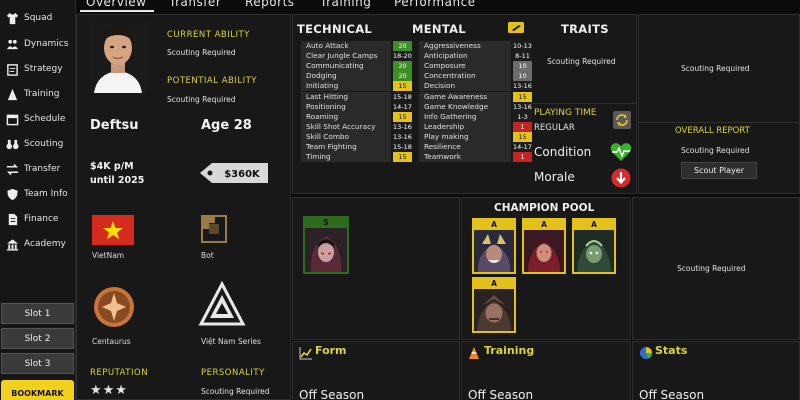  Describe the element at coordinates (37, 363) in the screenshot. I see `slot-3-button: Slot 3` at that location.